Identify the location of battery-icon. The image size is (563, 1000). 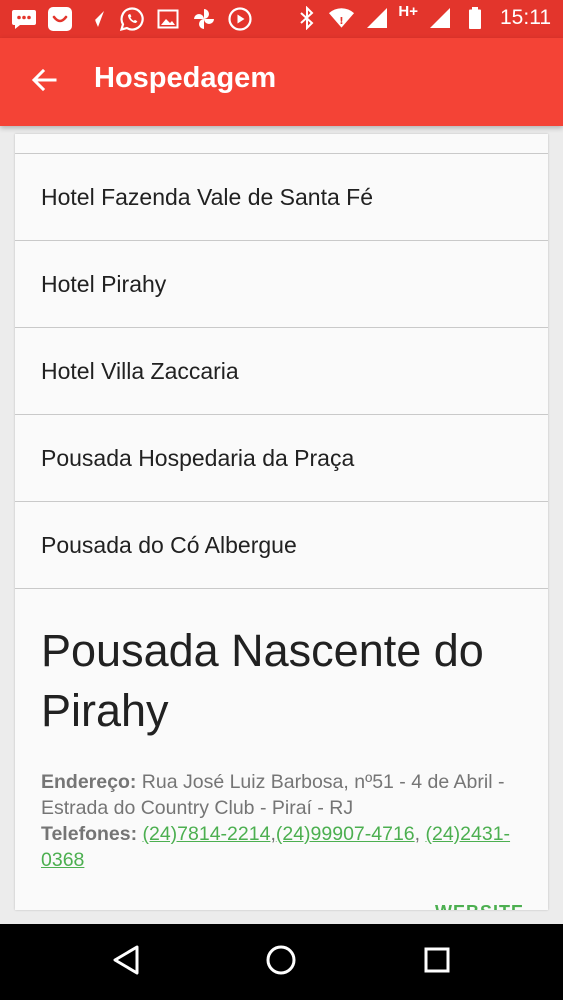
(474, 17).